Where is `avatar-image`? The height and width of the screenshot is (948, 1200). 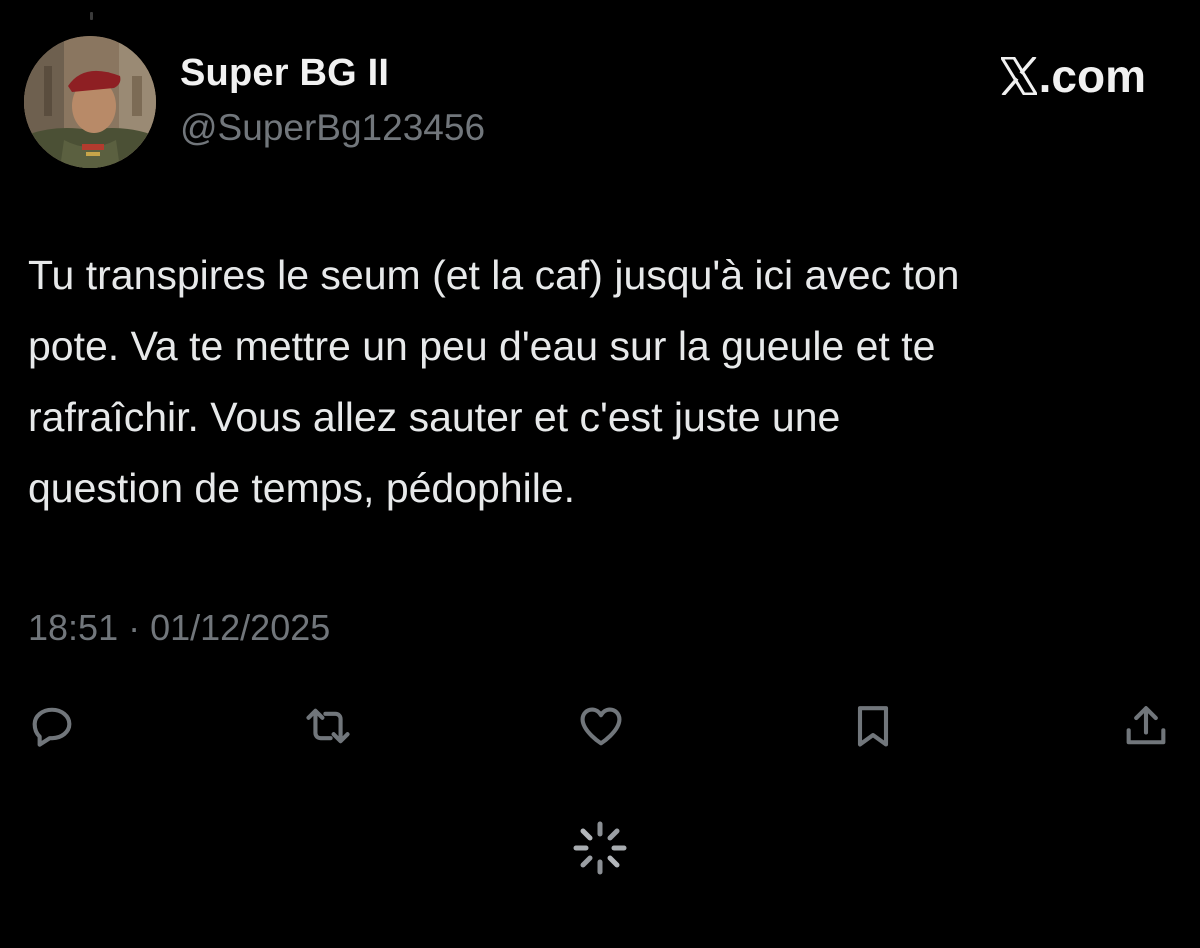
avatar-image is located at coordinates (90, 102).